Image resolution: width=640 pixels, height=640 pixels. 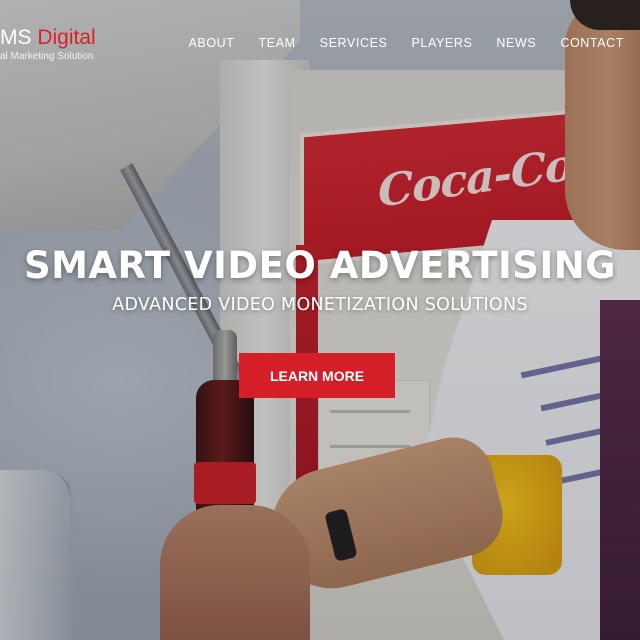 I want to click on nav-item-contact: CONTACT, so click(x=586, y=43).